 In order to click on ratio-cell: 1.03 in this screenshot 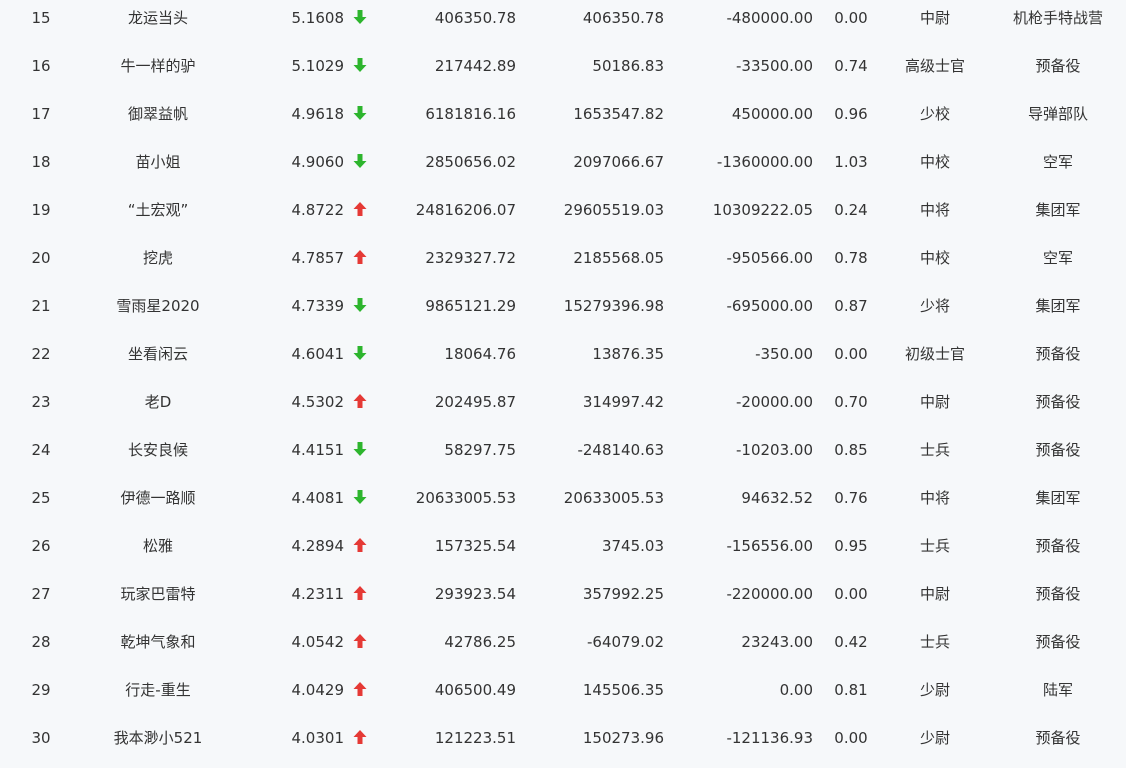, I will do `click(851, 162)`.